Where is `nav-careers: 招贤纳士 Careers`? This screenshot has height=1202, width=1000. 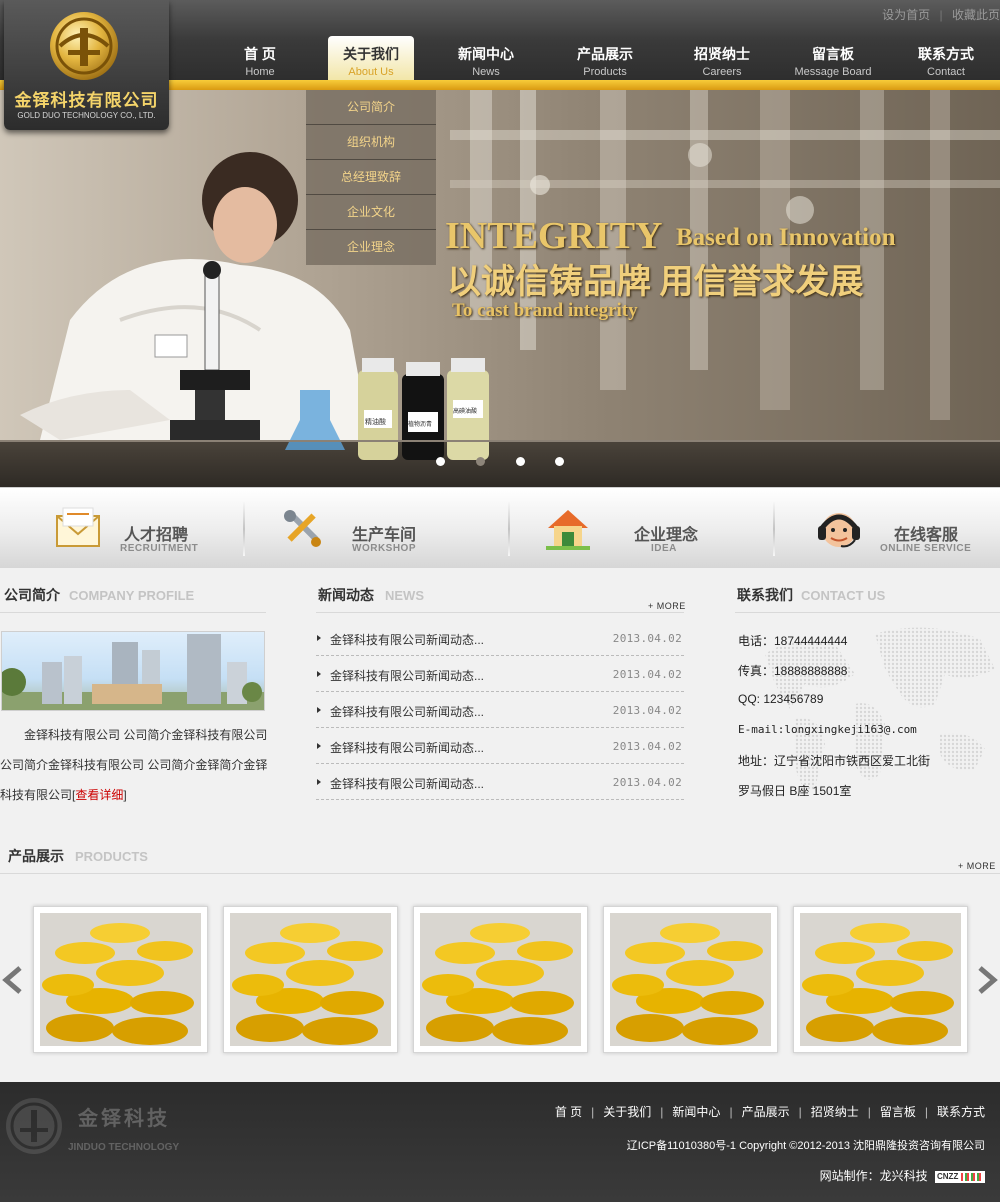
nav-careers: 招贤纳士 Careers is located at coordinates (722, 58).